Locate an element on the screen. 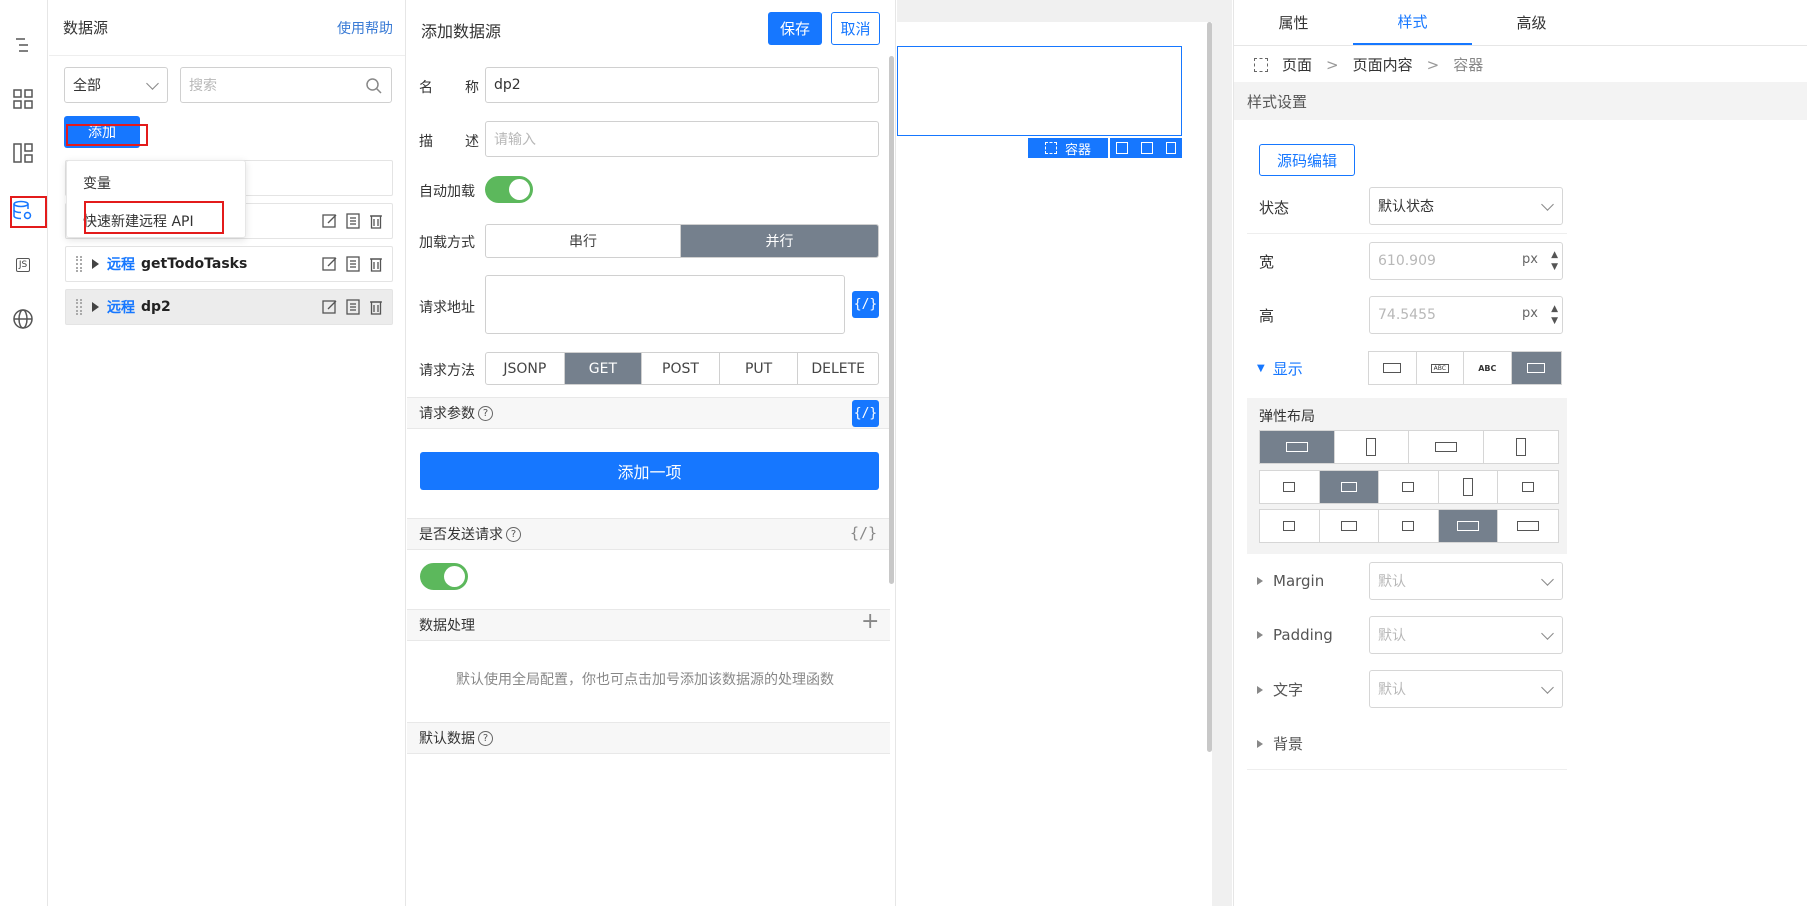 The width and height of the screenshot is (1807, 906). send-code-button: {/} is located at coordinates (863, 533).